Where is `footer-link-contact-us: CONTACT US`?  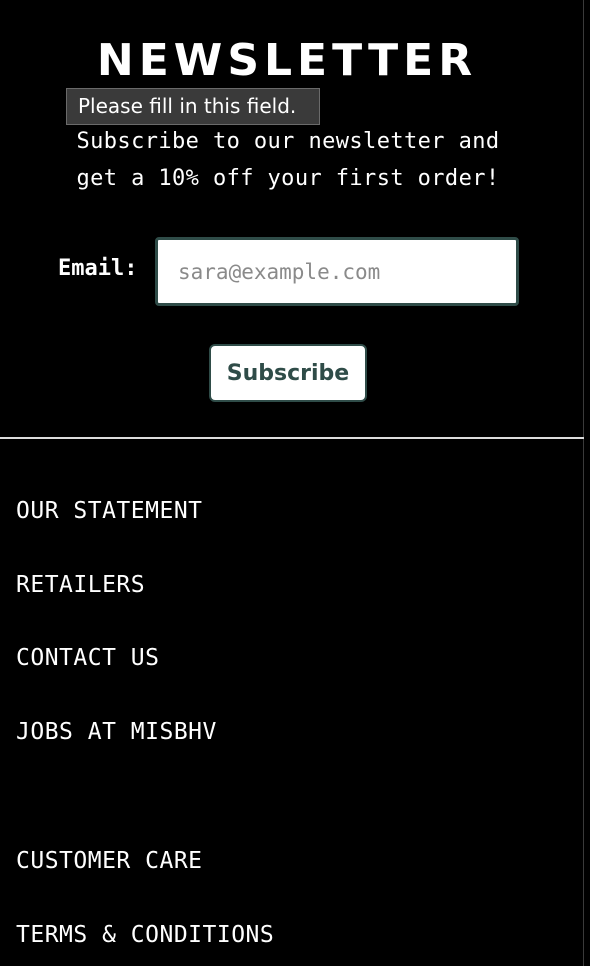 footer-link-contact-us: CONTACT US is located at coordinates (87, 658).